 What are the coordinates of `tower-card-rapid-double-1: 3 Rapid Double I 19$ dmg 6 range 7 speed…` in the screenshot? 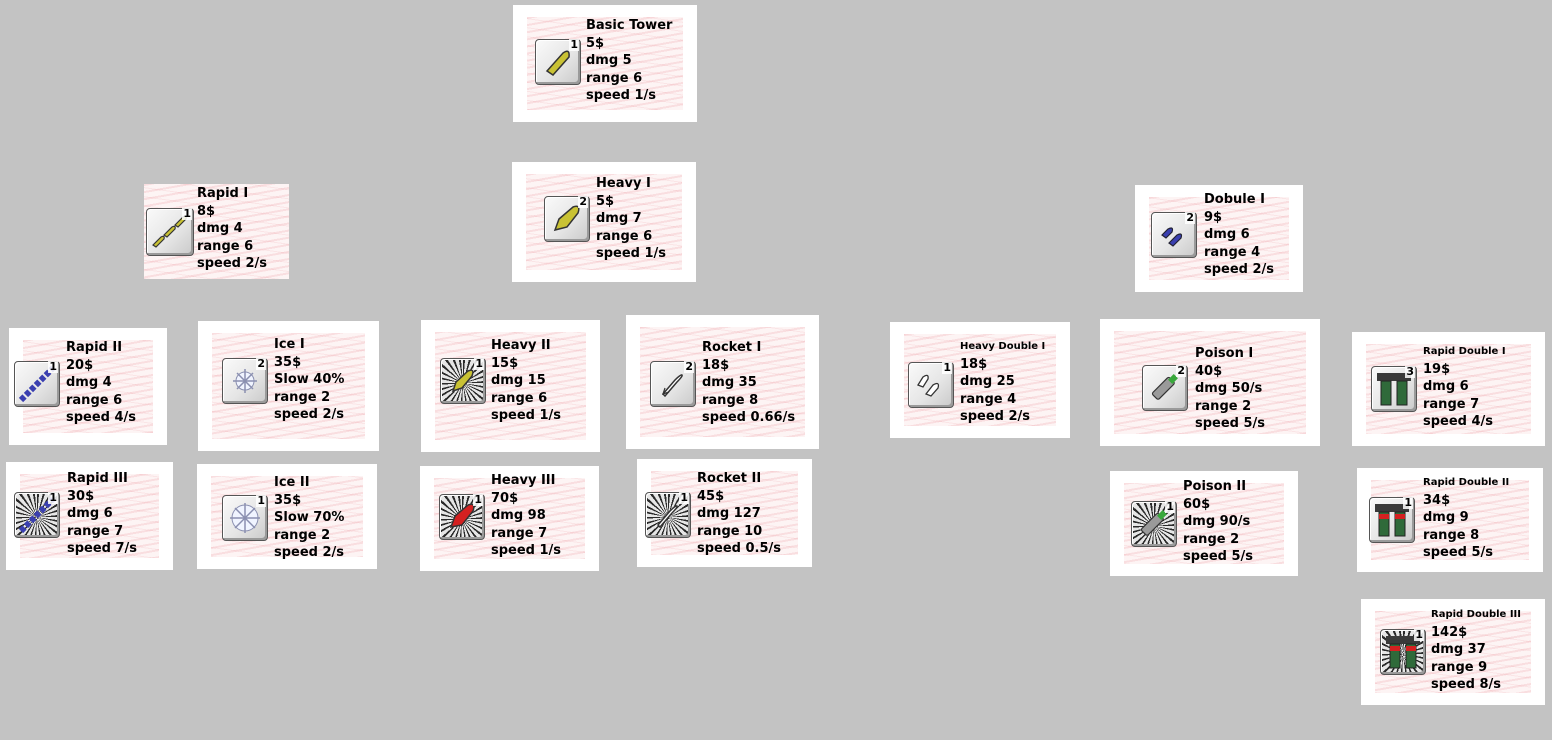 It's located at (1448, 389).